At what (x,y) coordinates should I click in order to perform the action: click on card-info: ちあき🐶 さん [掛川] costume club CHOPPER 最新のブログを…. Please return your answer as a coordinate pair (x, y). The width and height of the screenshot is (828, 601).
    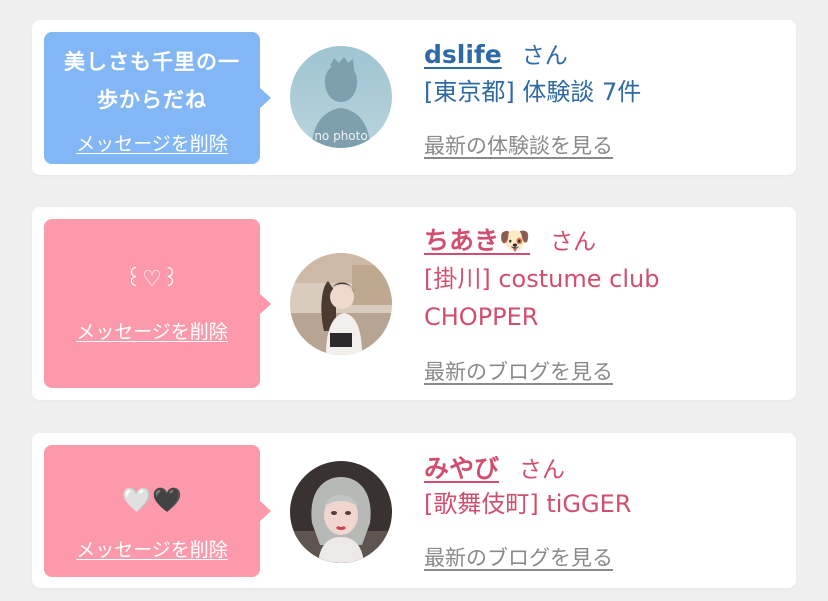
    Looking at the image, I should click on (602, 303).